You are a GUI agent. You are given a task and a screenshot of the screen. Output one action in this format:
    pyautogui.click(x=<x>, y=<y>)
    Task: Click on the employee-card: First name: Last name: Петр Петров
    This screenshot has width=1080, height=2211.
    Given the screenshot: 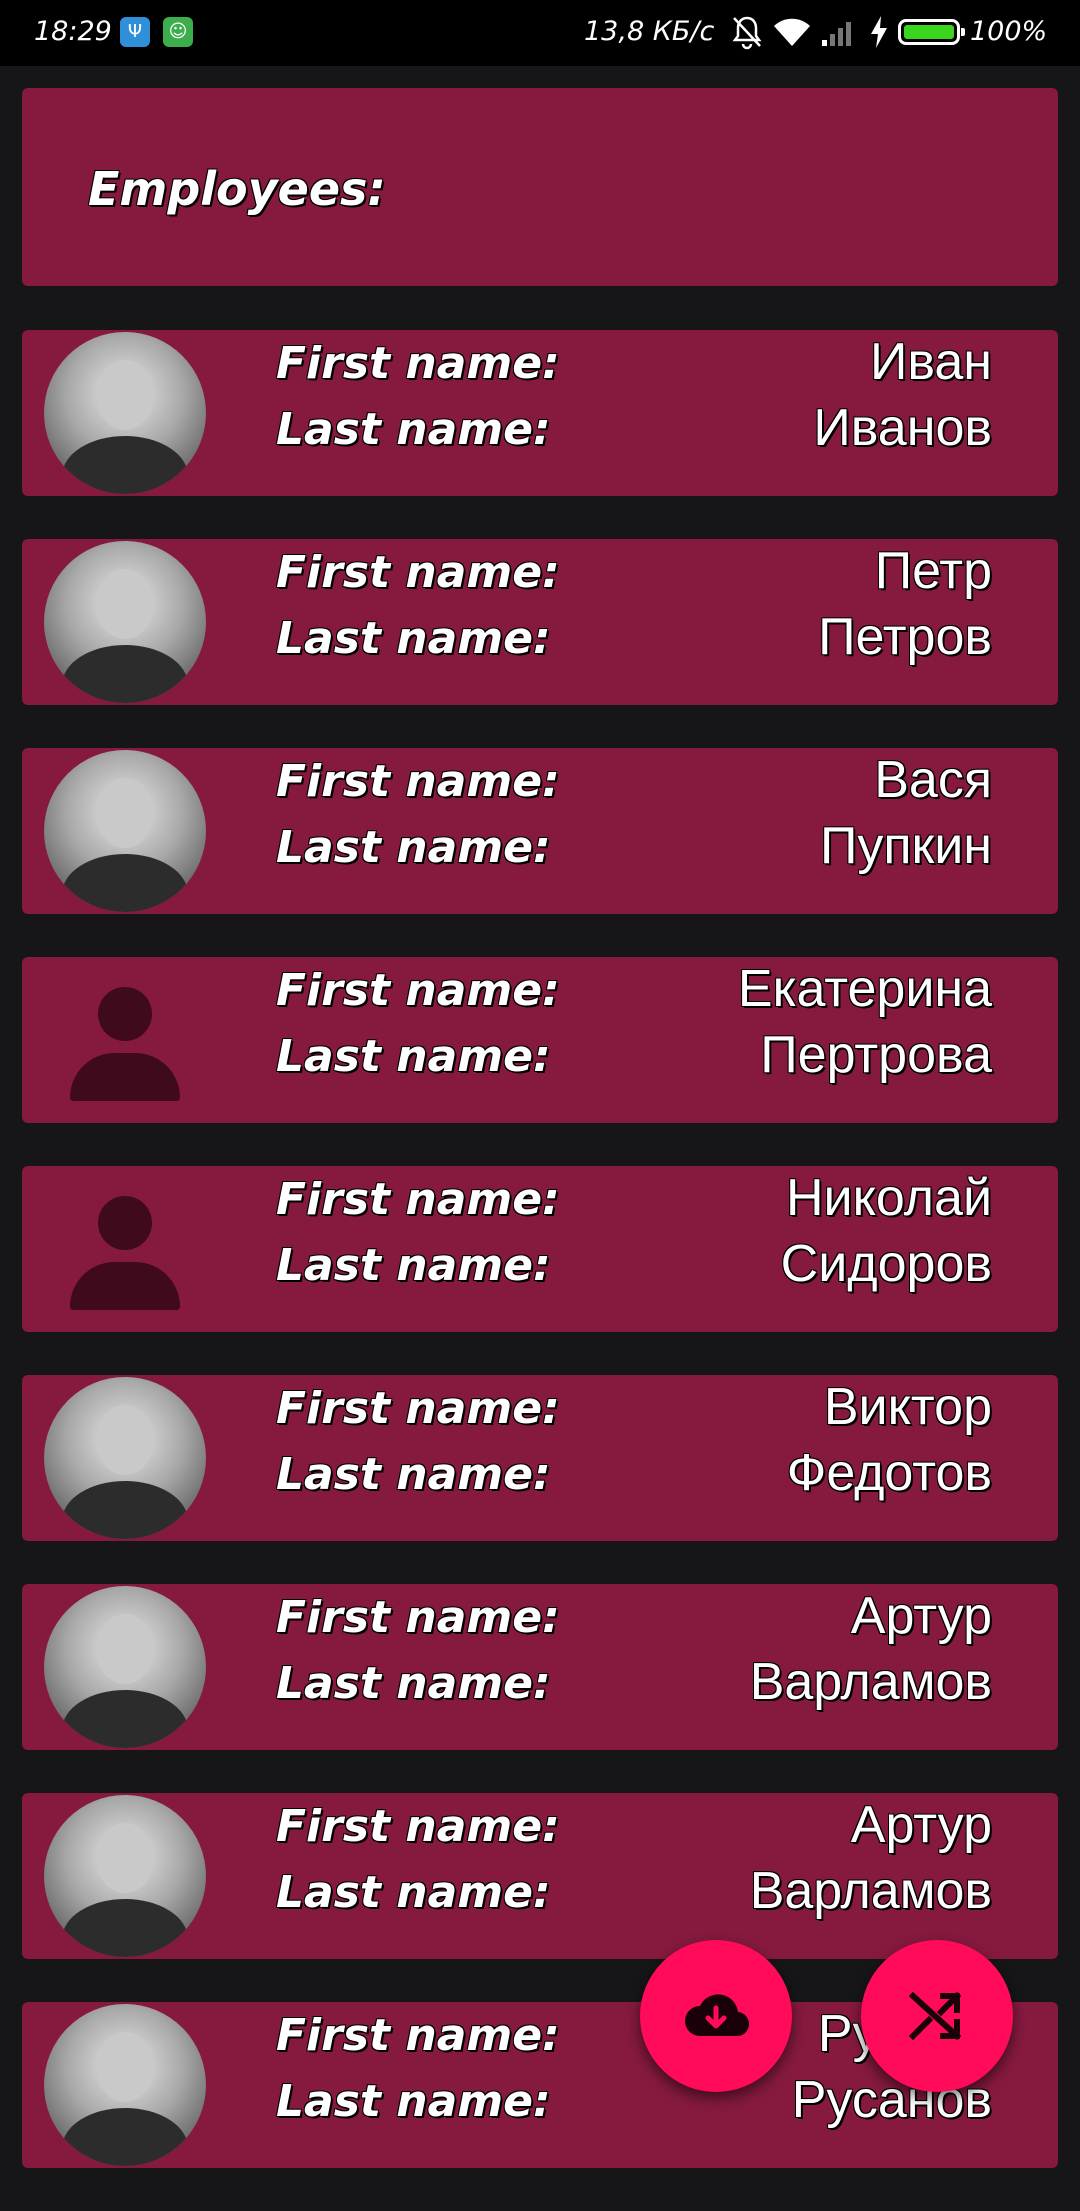 What is the action you would take?
    pyautogui.click(x=540, y=622)
    